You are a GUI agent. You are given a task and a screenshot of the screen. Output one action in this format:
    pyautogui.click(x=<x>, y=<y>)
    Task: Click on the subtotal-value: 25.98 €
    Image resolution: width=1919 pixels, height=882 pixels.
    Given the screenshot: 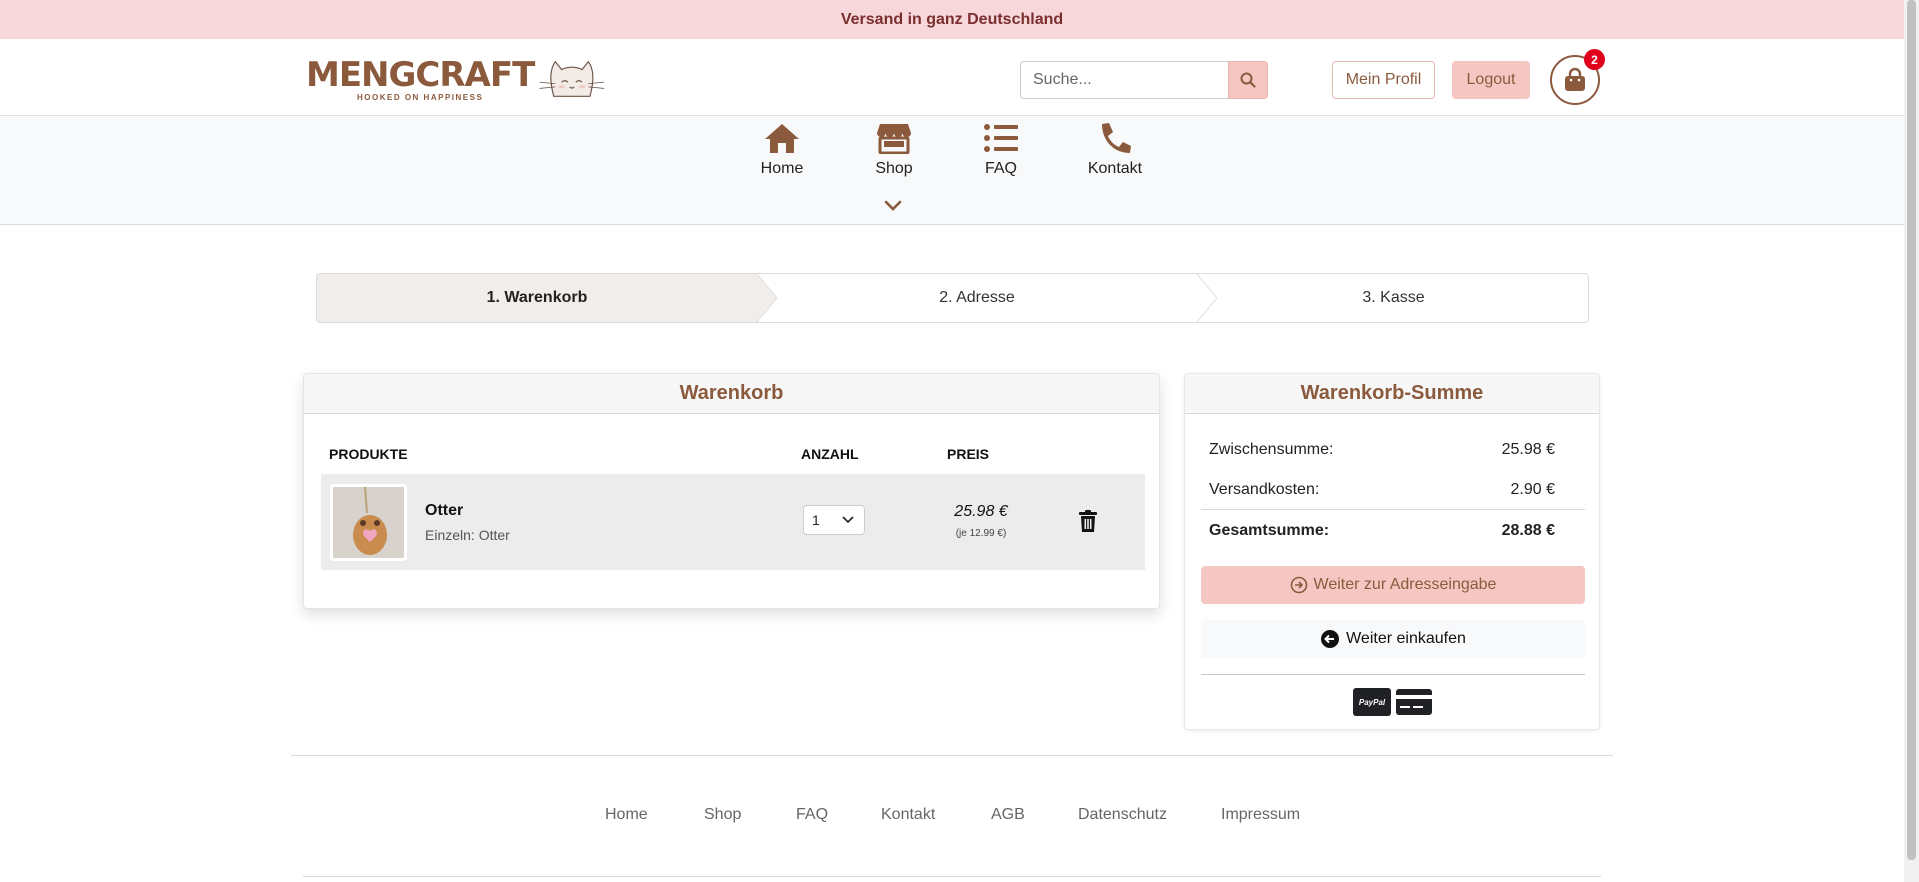 What is the action you would take?
    pyautogui.click(x=1528, y=449)
    